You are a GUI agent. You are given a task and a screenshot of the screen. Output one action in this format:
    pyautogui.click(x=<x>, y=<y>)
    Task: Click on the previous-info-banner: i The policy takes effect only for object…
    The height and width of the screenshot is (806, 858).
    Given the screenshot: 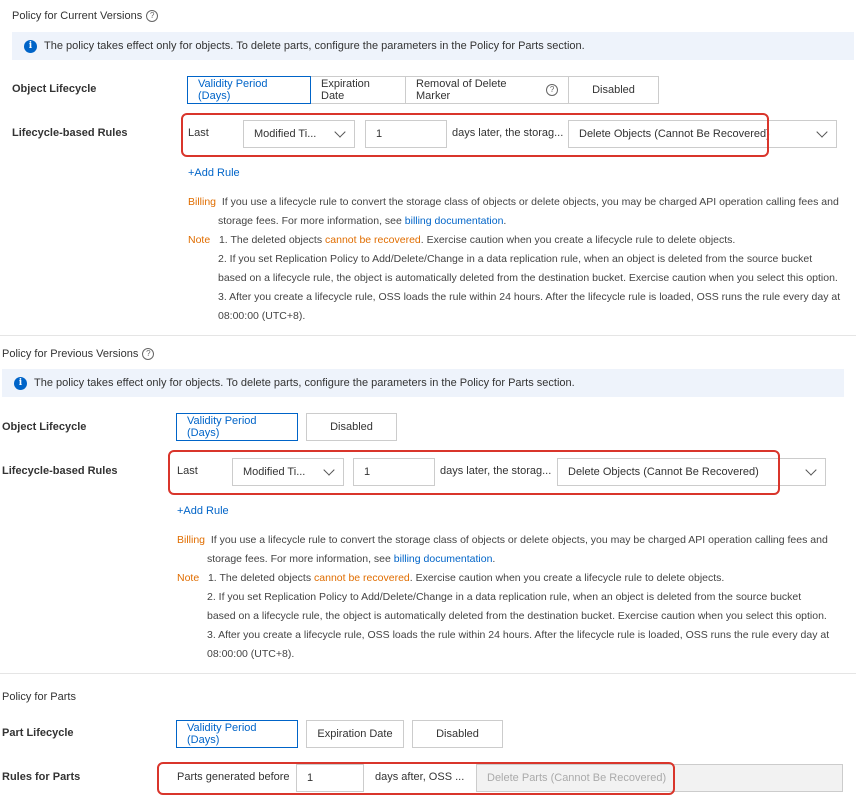 What is the action you would take?
    pyautogui.click(x=423, y=383)
    